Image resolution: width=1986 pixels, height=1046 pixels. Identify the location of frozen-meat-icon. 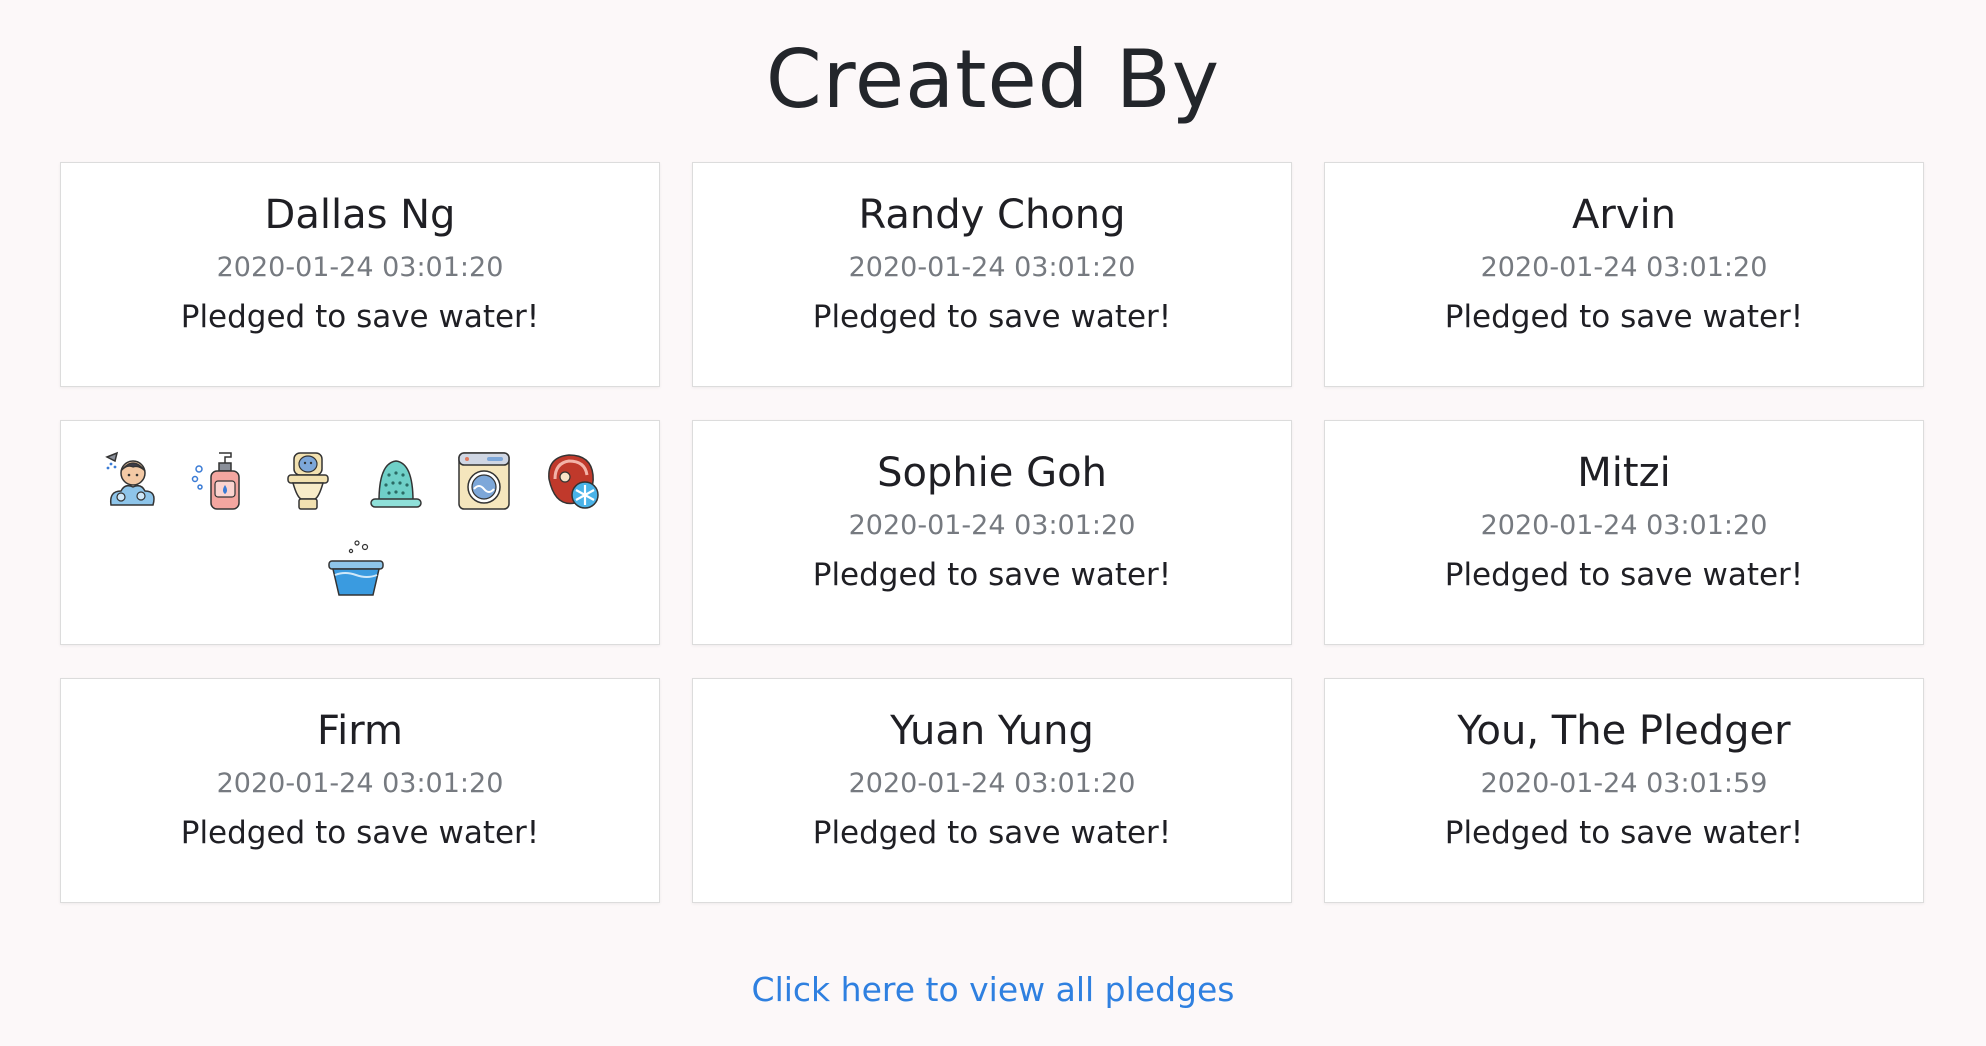
(573, 481).